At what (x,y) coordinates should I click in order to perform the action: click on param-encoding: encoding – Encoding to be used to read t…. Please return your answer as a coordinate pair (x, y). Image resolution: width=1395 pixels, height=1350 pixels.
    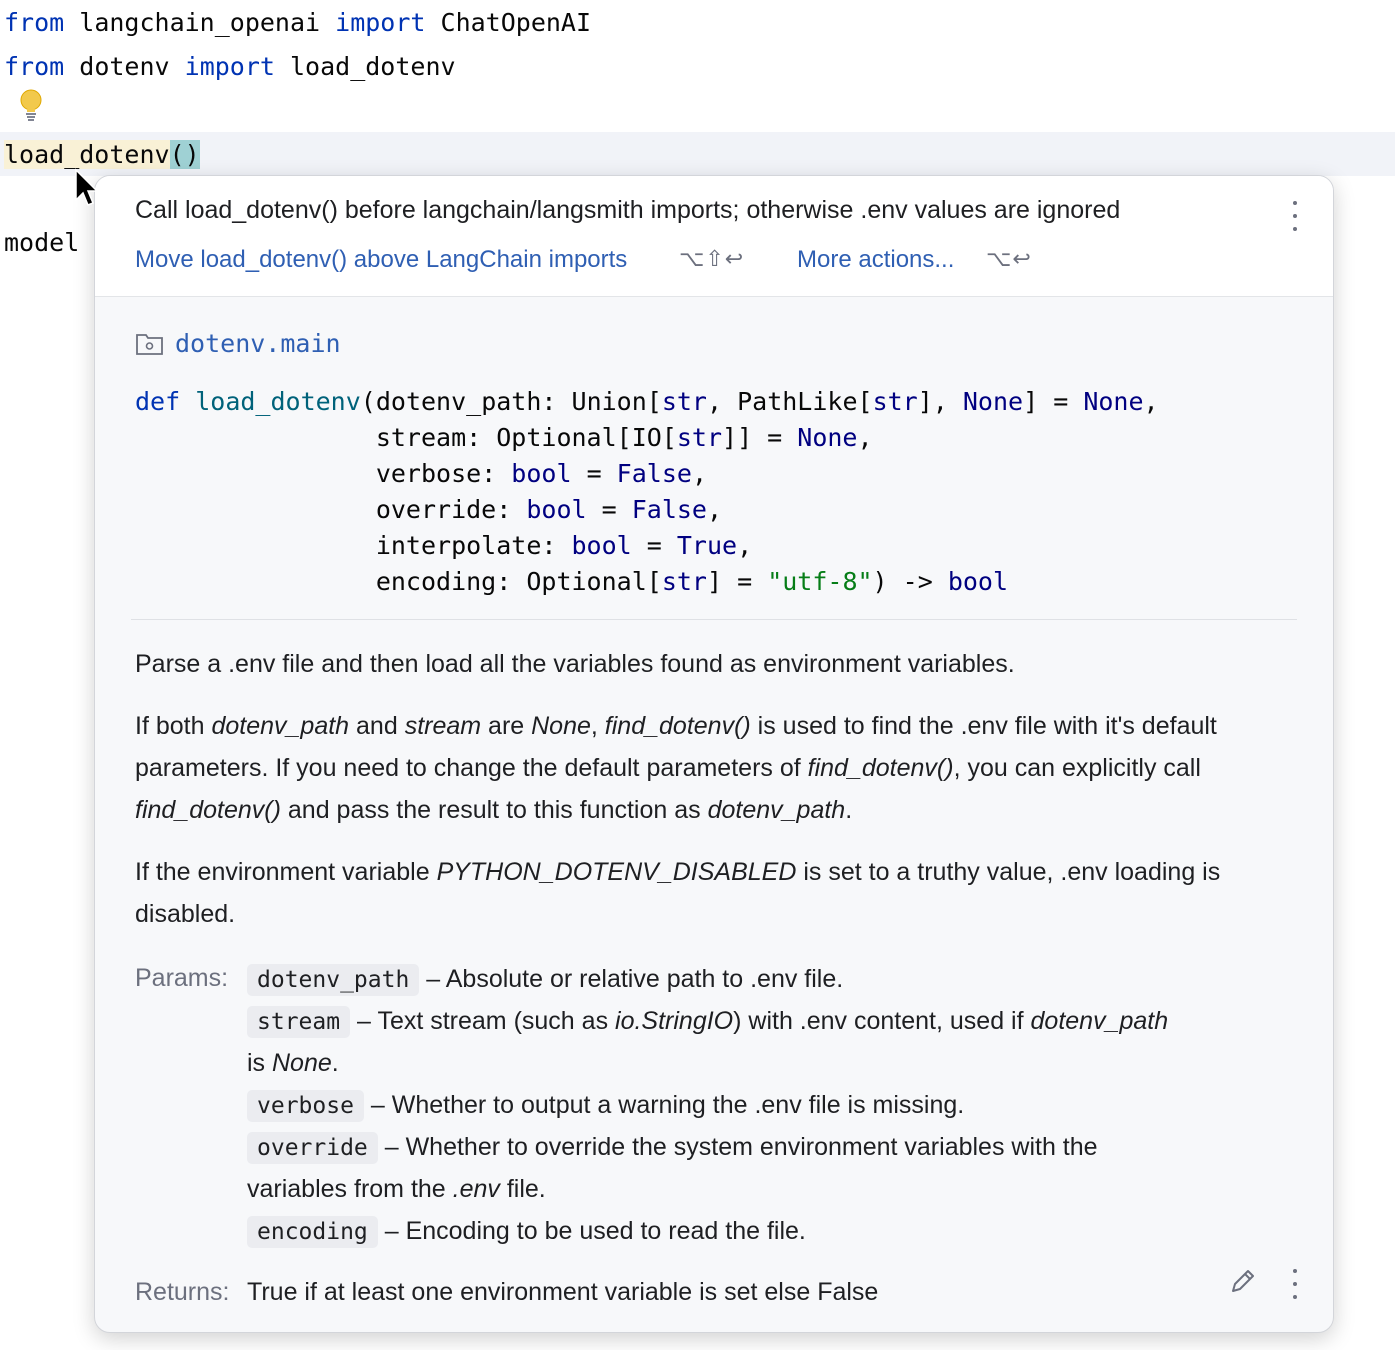
    Looking at the image, I should click on (772, 1231).